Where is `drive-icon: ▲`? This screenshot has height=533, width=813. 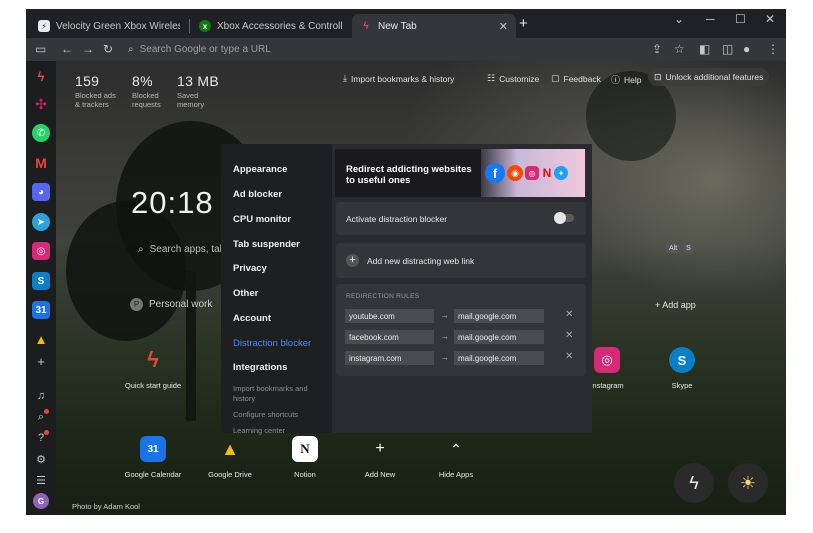 drive-icon: ▲ is located at coordinates (41, 339).